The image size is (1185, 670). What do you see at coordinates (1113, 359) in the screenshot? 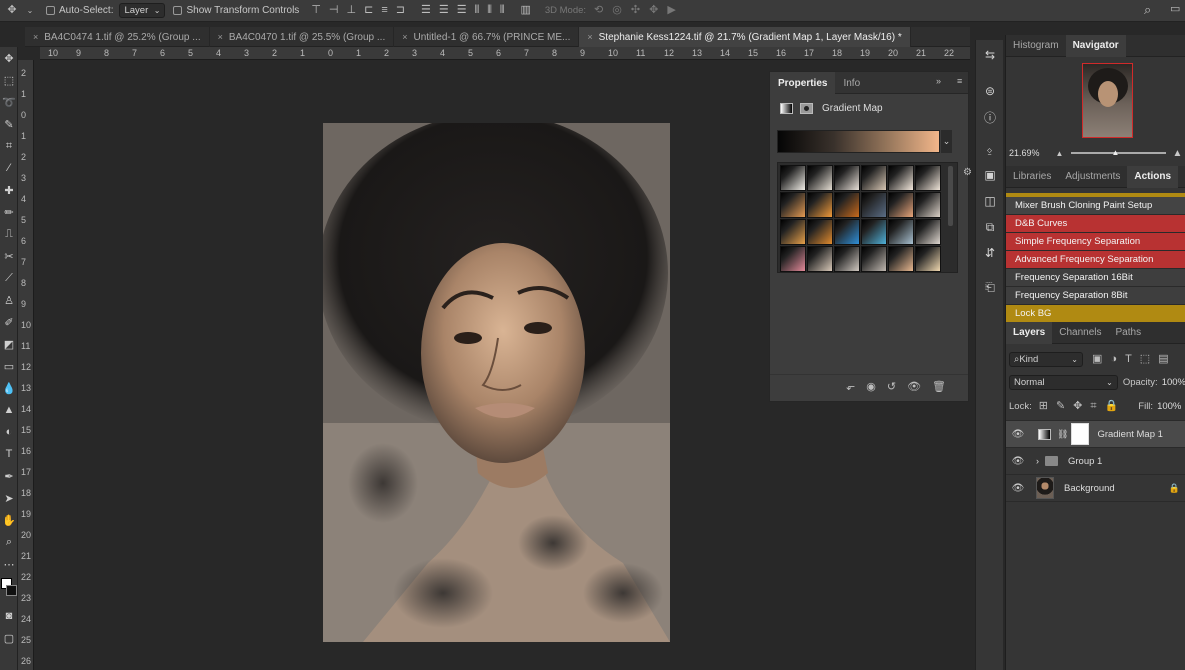
I see `filter-adjustment-icon: ◑` at bounding box center [1113, 359].